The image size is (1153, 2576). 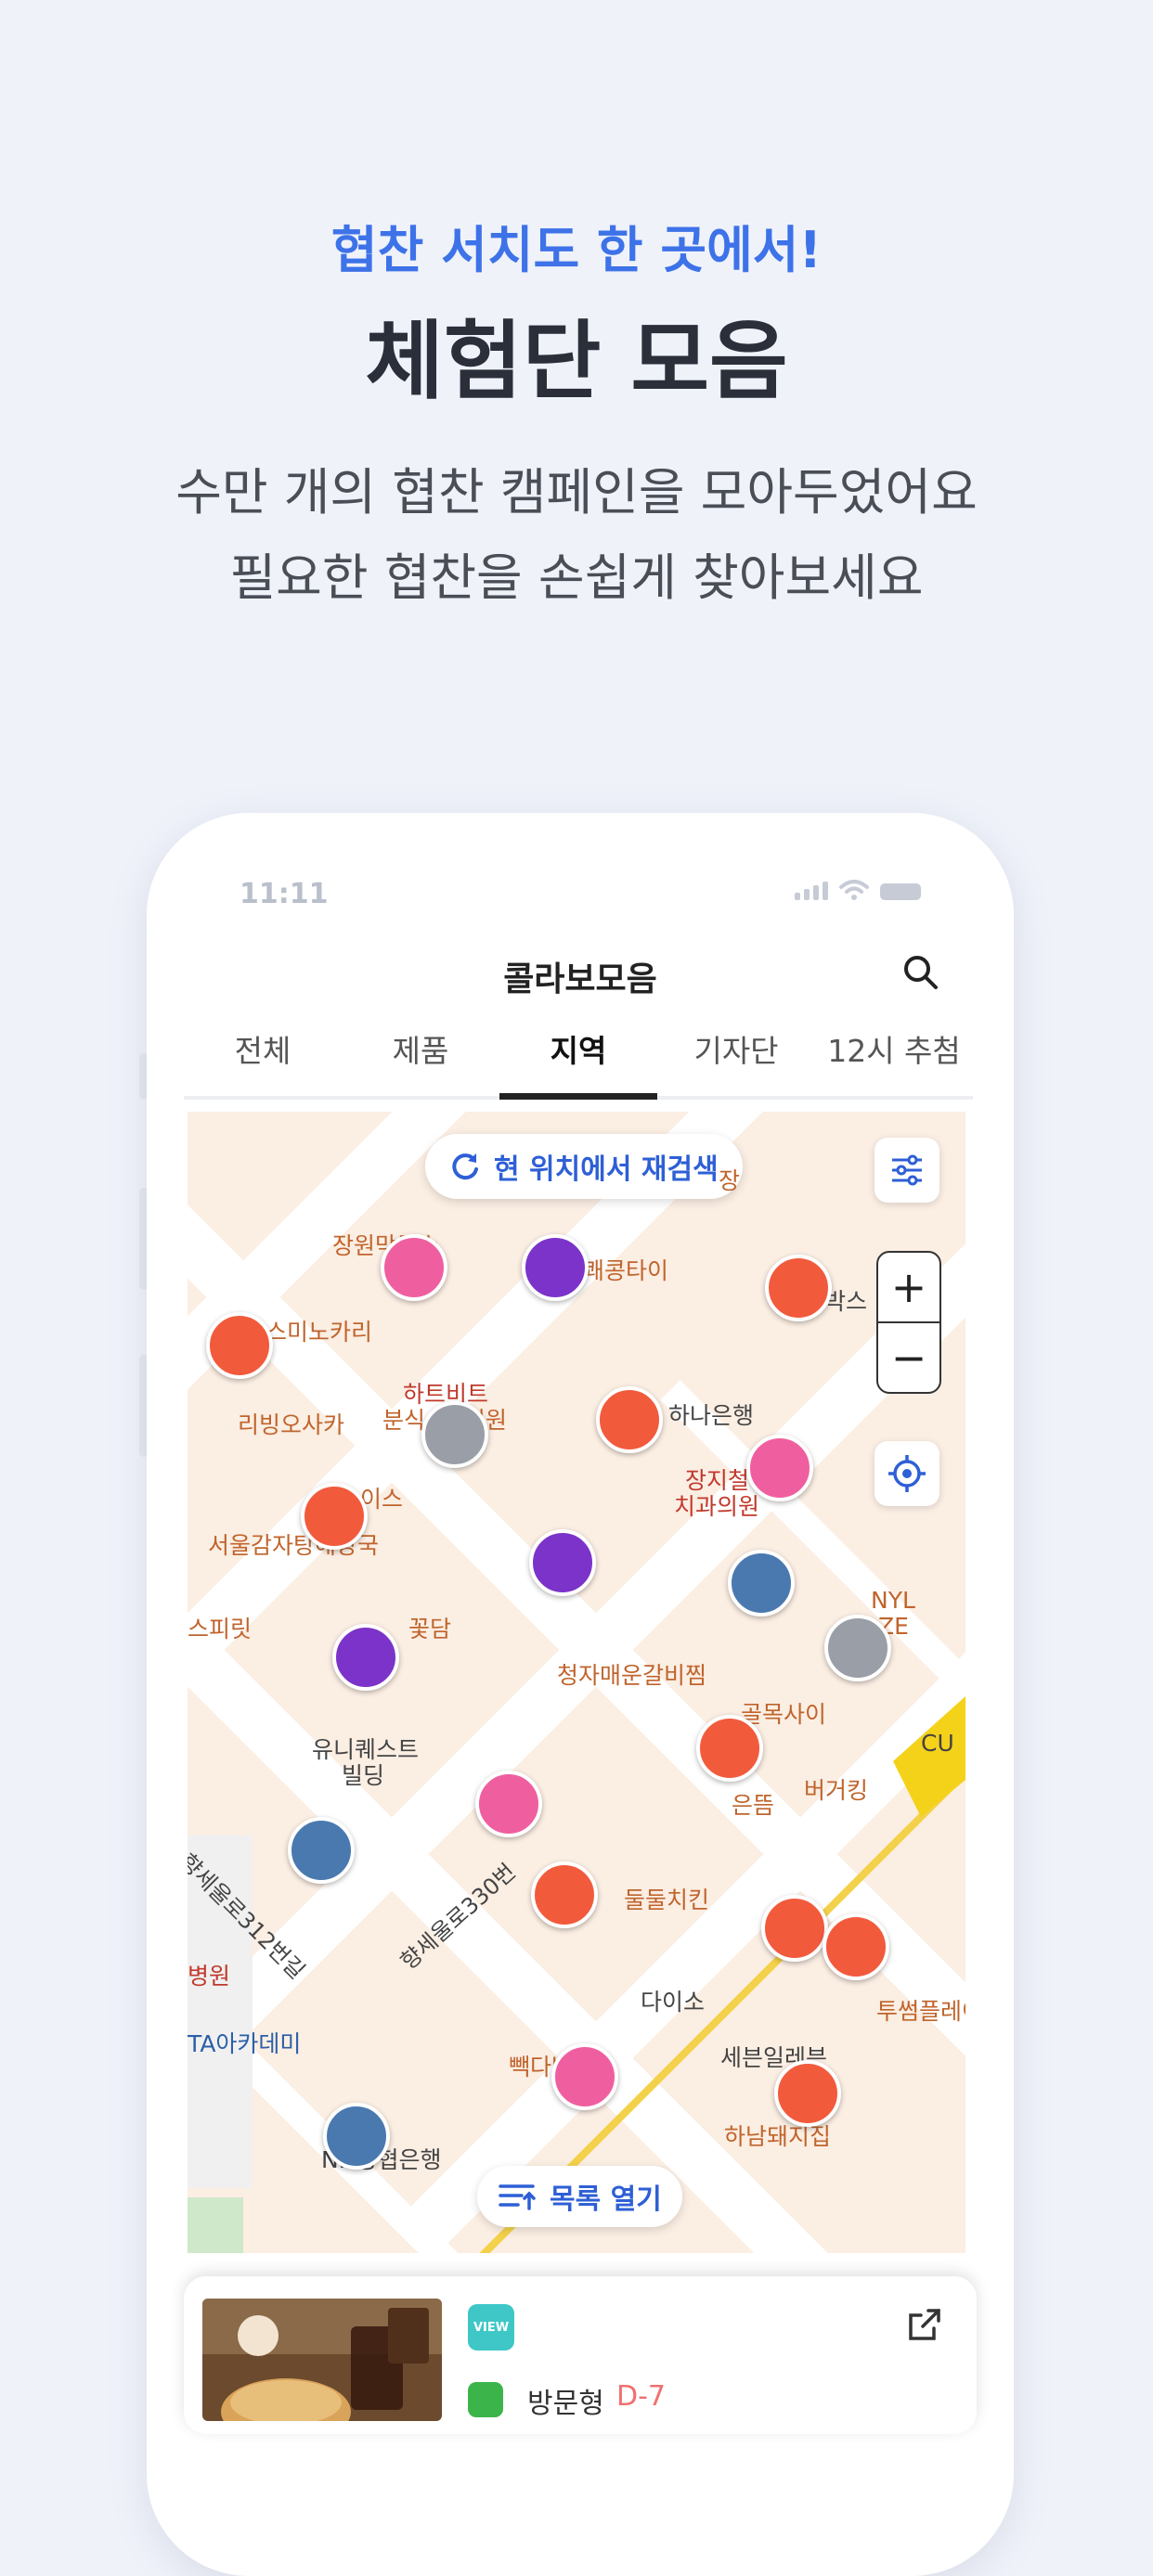 What do you see at coordinates (908, 1357) in the screenshot?
I see `zoom-out-button: −` at bounding box center [908, 1357].